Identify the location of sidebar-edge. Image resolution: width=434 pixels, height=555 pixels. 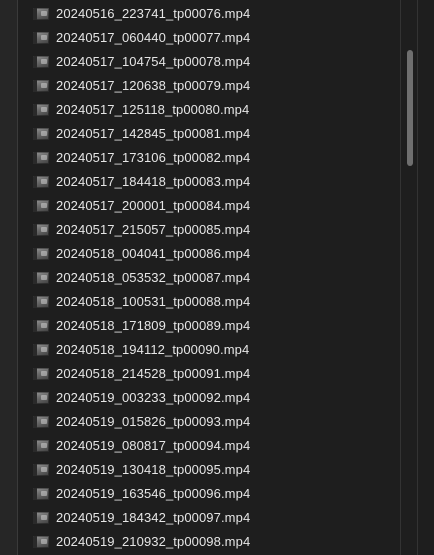
(8, 277).